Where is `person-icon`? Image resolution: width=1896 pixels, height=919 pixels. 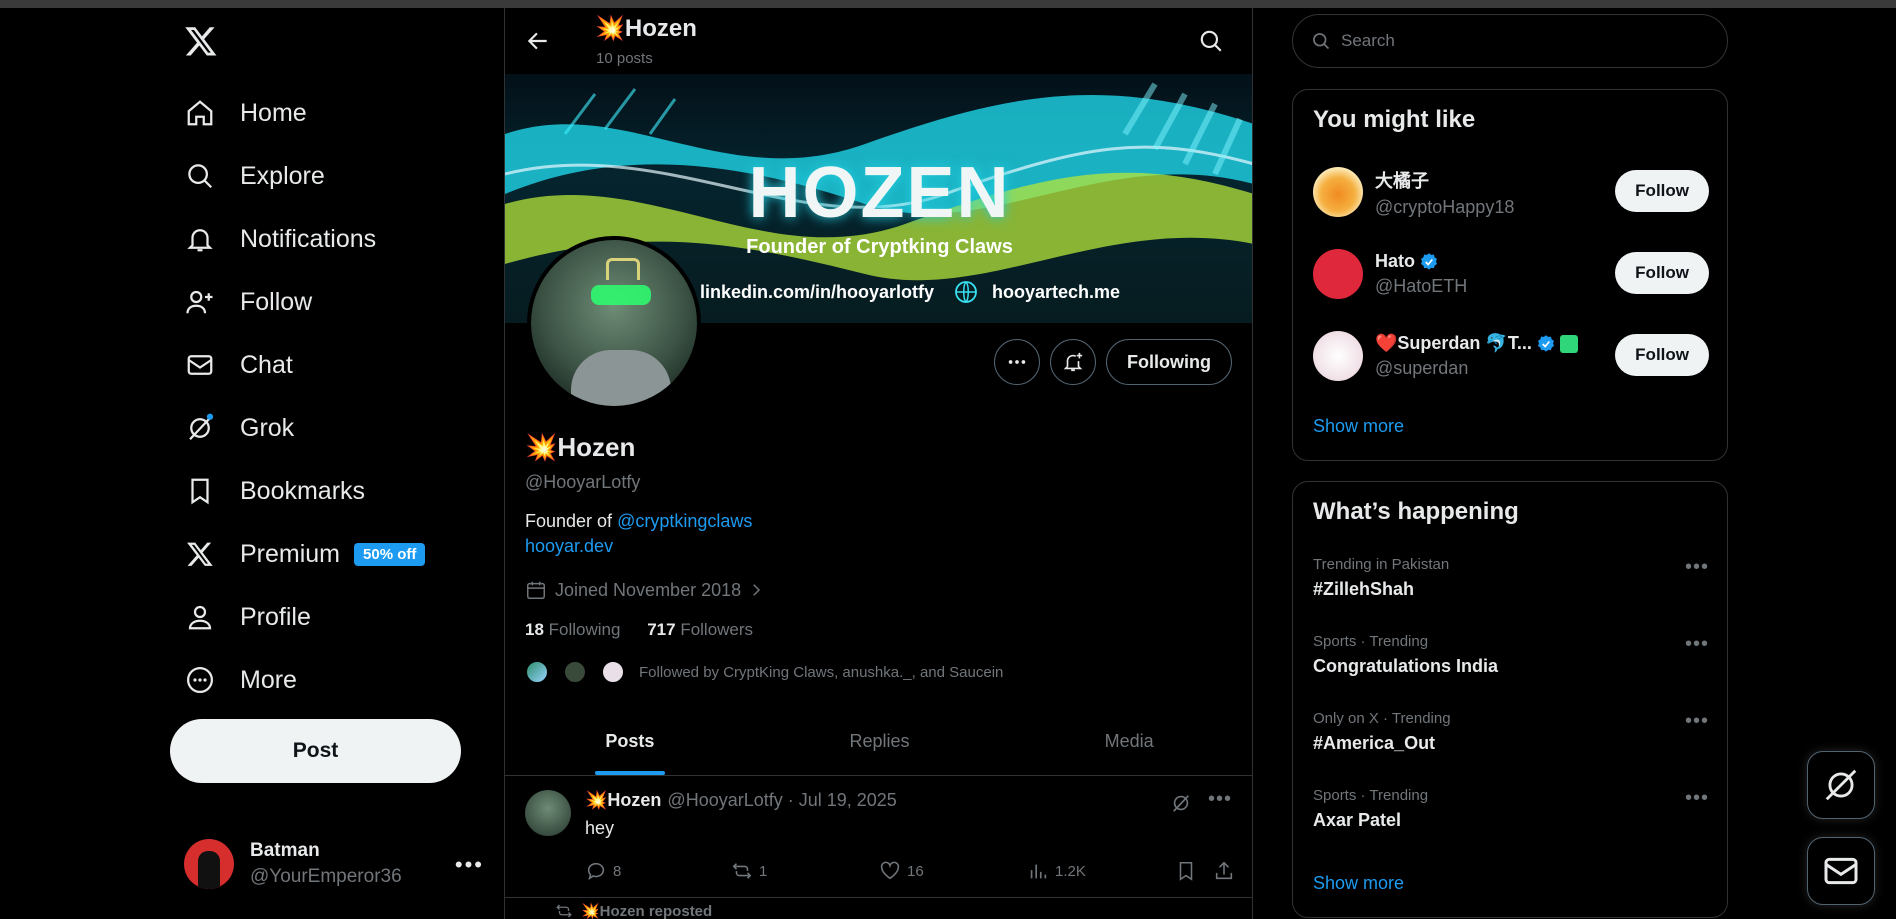
person-icon is located at coordinates (200, 617).